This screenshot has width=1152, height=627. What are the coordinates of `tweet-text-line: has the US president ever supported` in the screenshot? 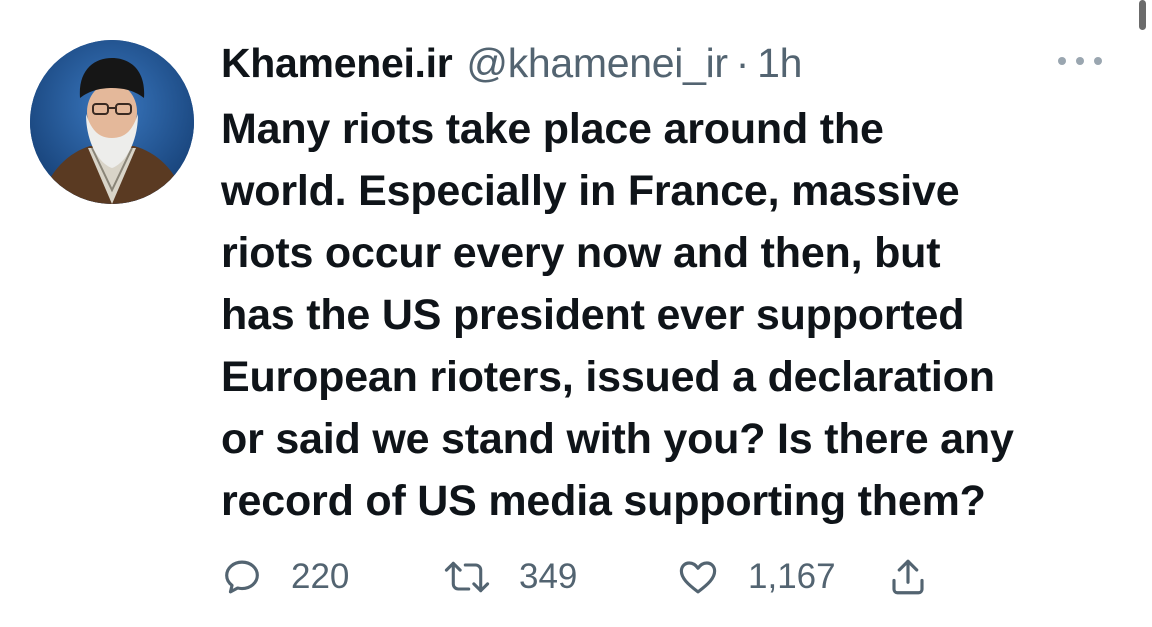 It's located at (593, 315).